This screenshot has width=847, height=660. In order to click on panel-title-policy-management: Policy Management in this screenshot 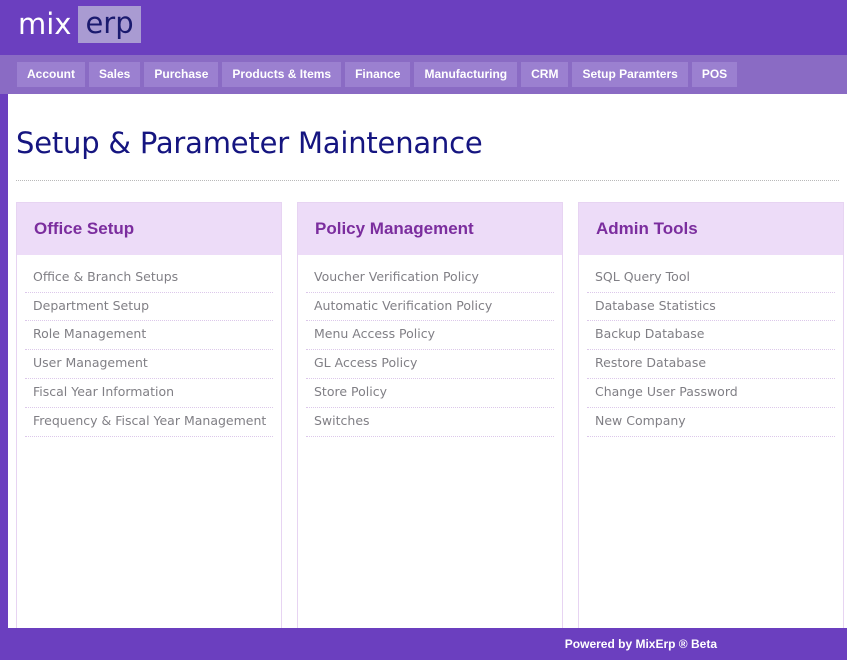, I will do `click(394, 228)`.